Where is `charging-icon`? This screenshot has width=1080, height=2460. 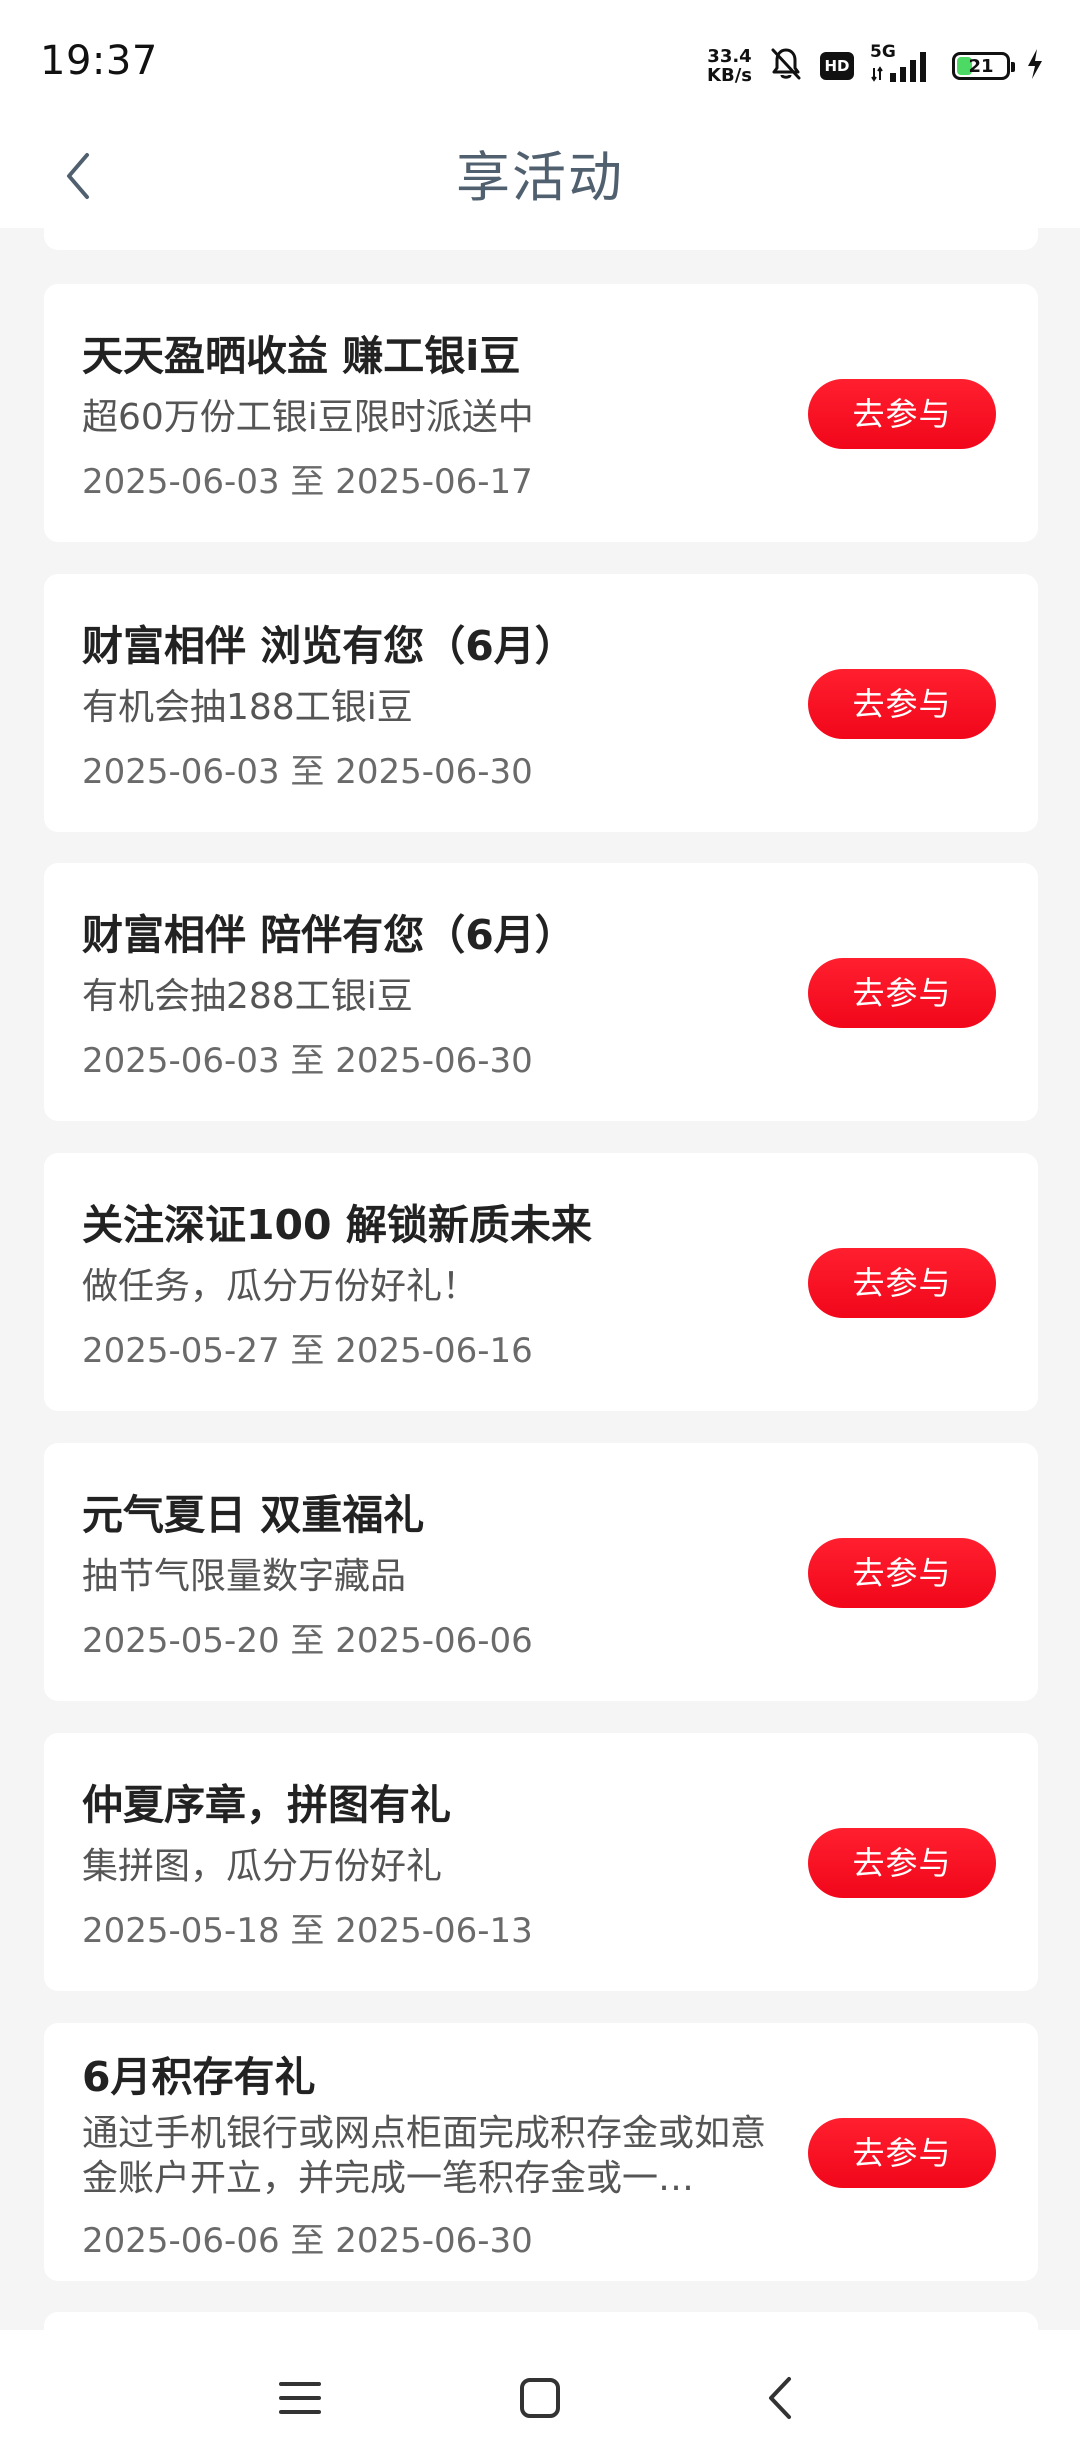
charging-icon is located at coordinates (1035, 66).